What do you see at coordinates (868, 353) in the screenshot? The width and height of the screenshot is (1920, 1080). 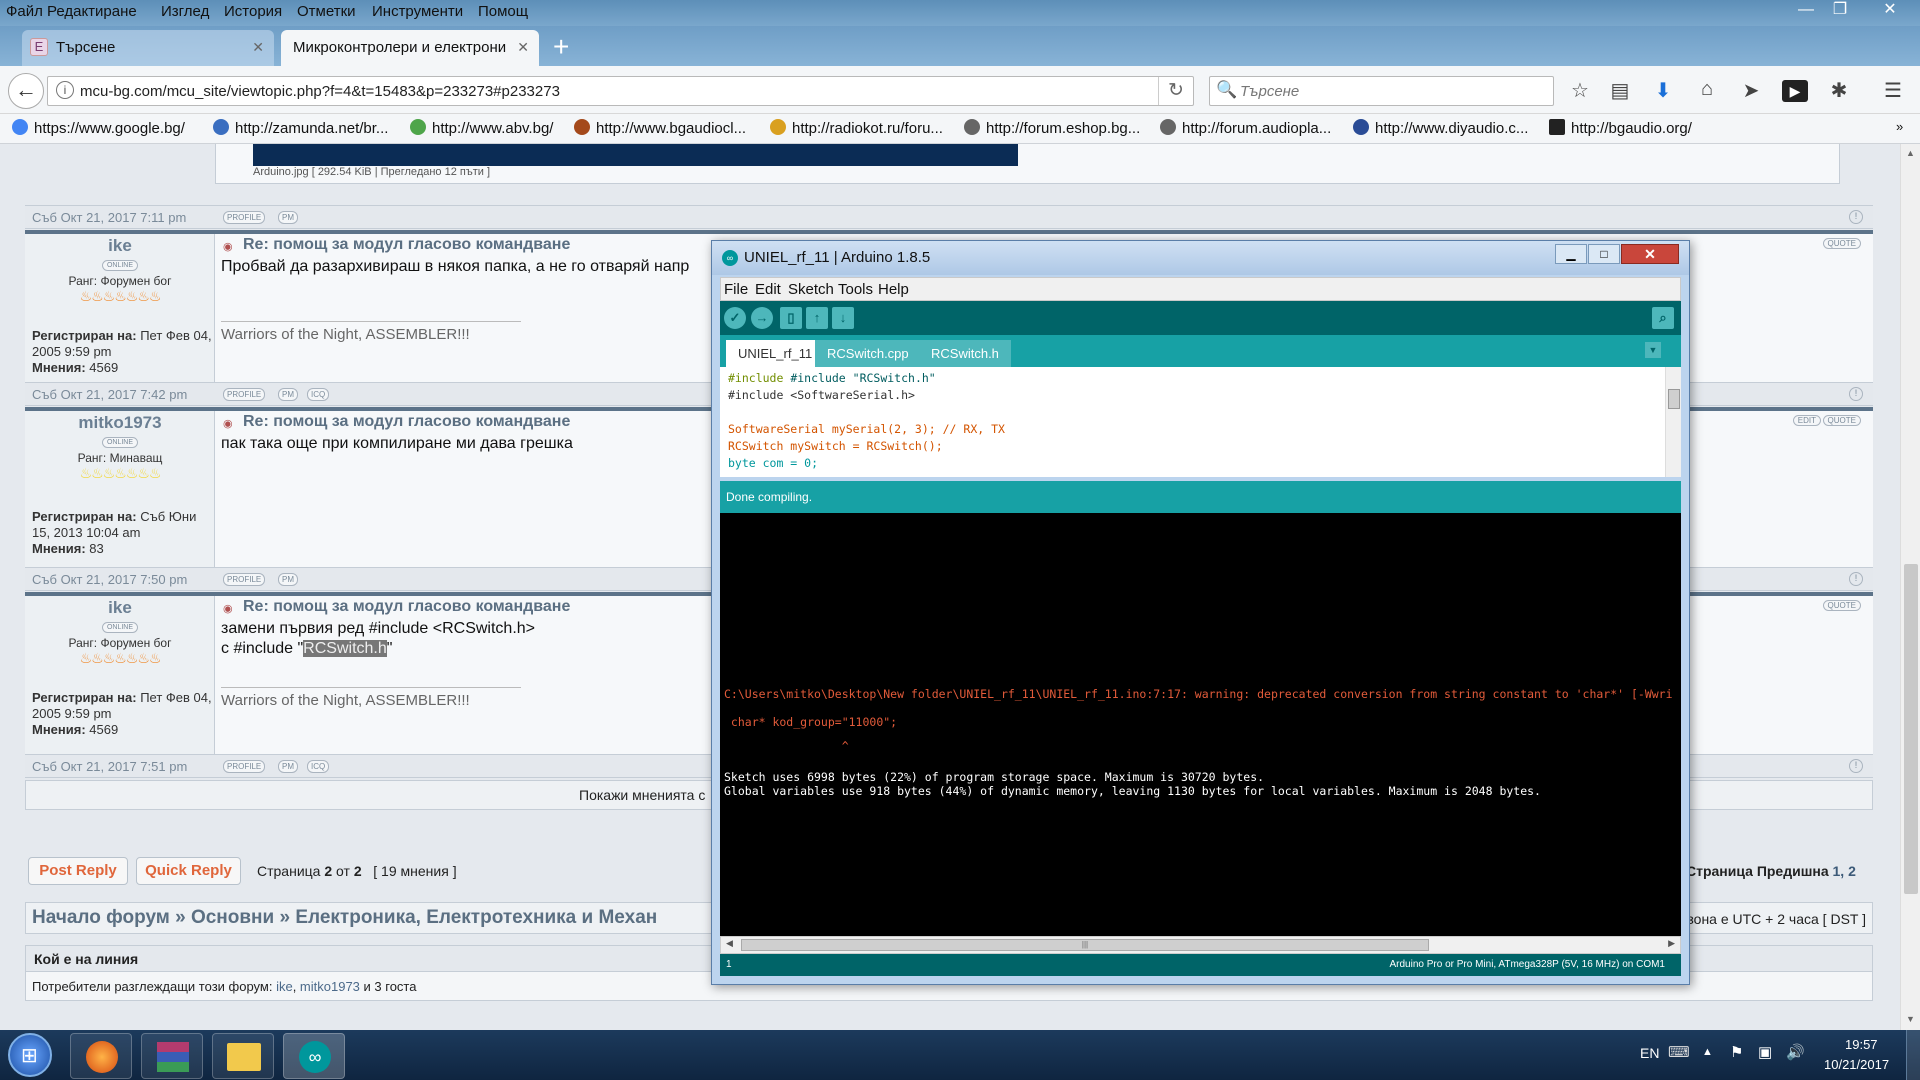 I see `tab-rcswitch-cpp: RCSwitch.cpp` at bounding box center [868, 353].